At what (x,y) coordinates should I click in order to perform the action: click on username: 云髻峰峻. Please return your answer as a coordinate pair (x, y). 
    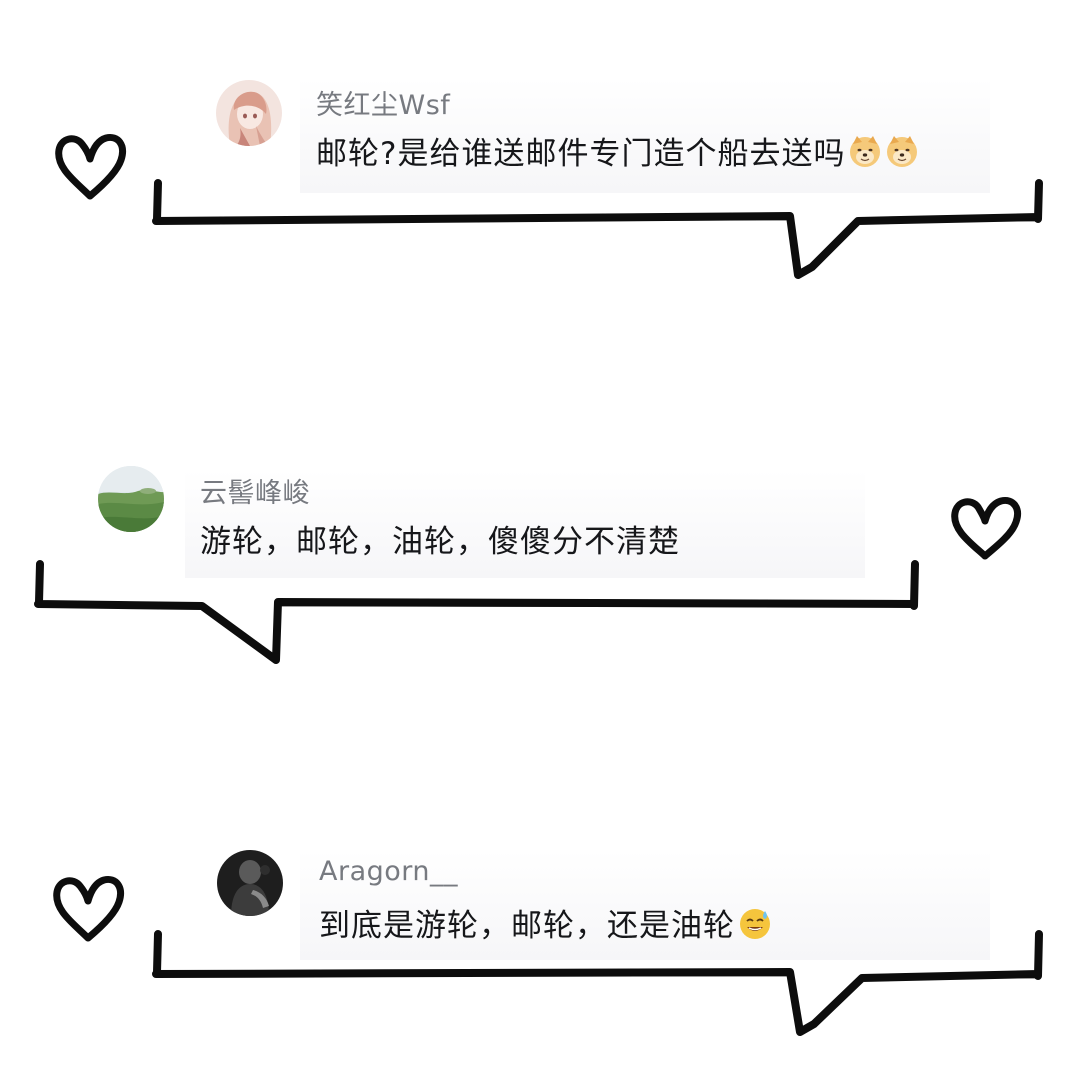
    Looking at the image, I should click on (255, 490).